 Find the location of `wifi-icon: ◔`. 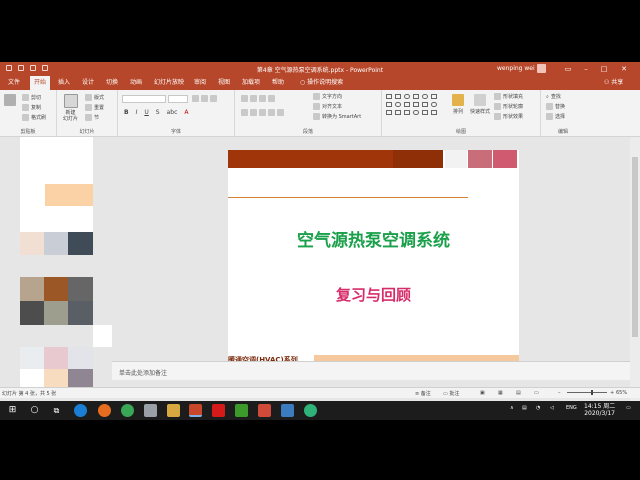

wifi-icon: ◔ is located at coordinates (538, 408).